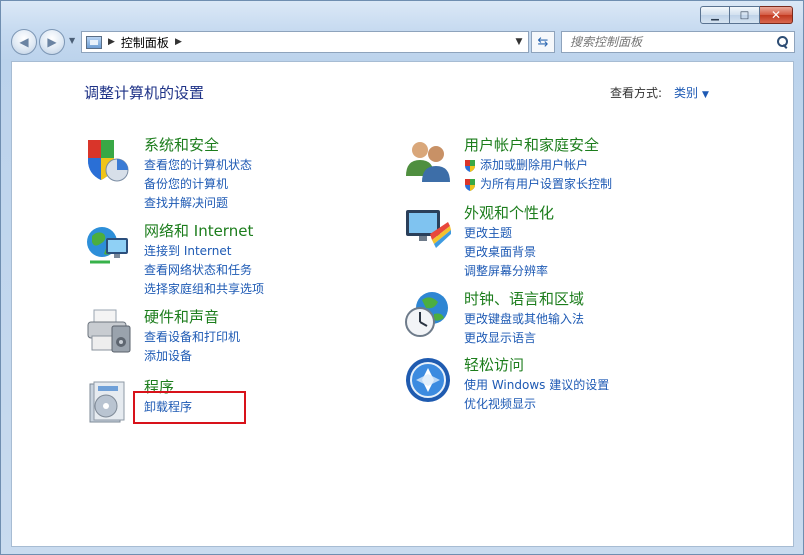  What do you see at coordinates (204, 289) in the screenshot?
I see `link-homegroup-sharing: 选择家庭组和共享选项` at bounding box center [204, 289].